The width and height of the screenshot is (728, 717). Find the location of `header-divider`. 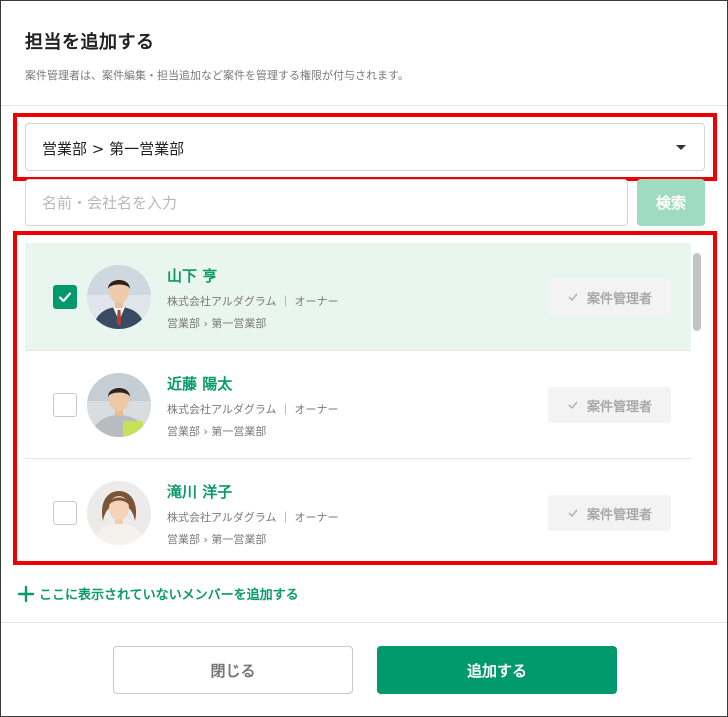

header-divider is located at coordinates (364, 105).